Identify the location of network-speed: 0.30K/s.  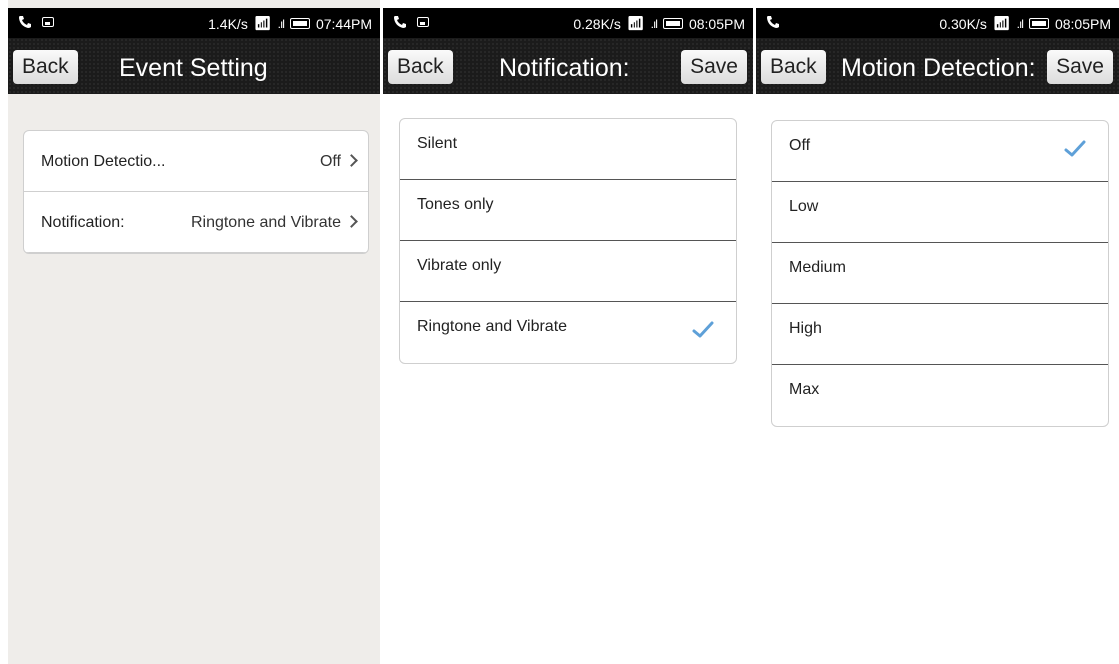
(963, 23).